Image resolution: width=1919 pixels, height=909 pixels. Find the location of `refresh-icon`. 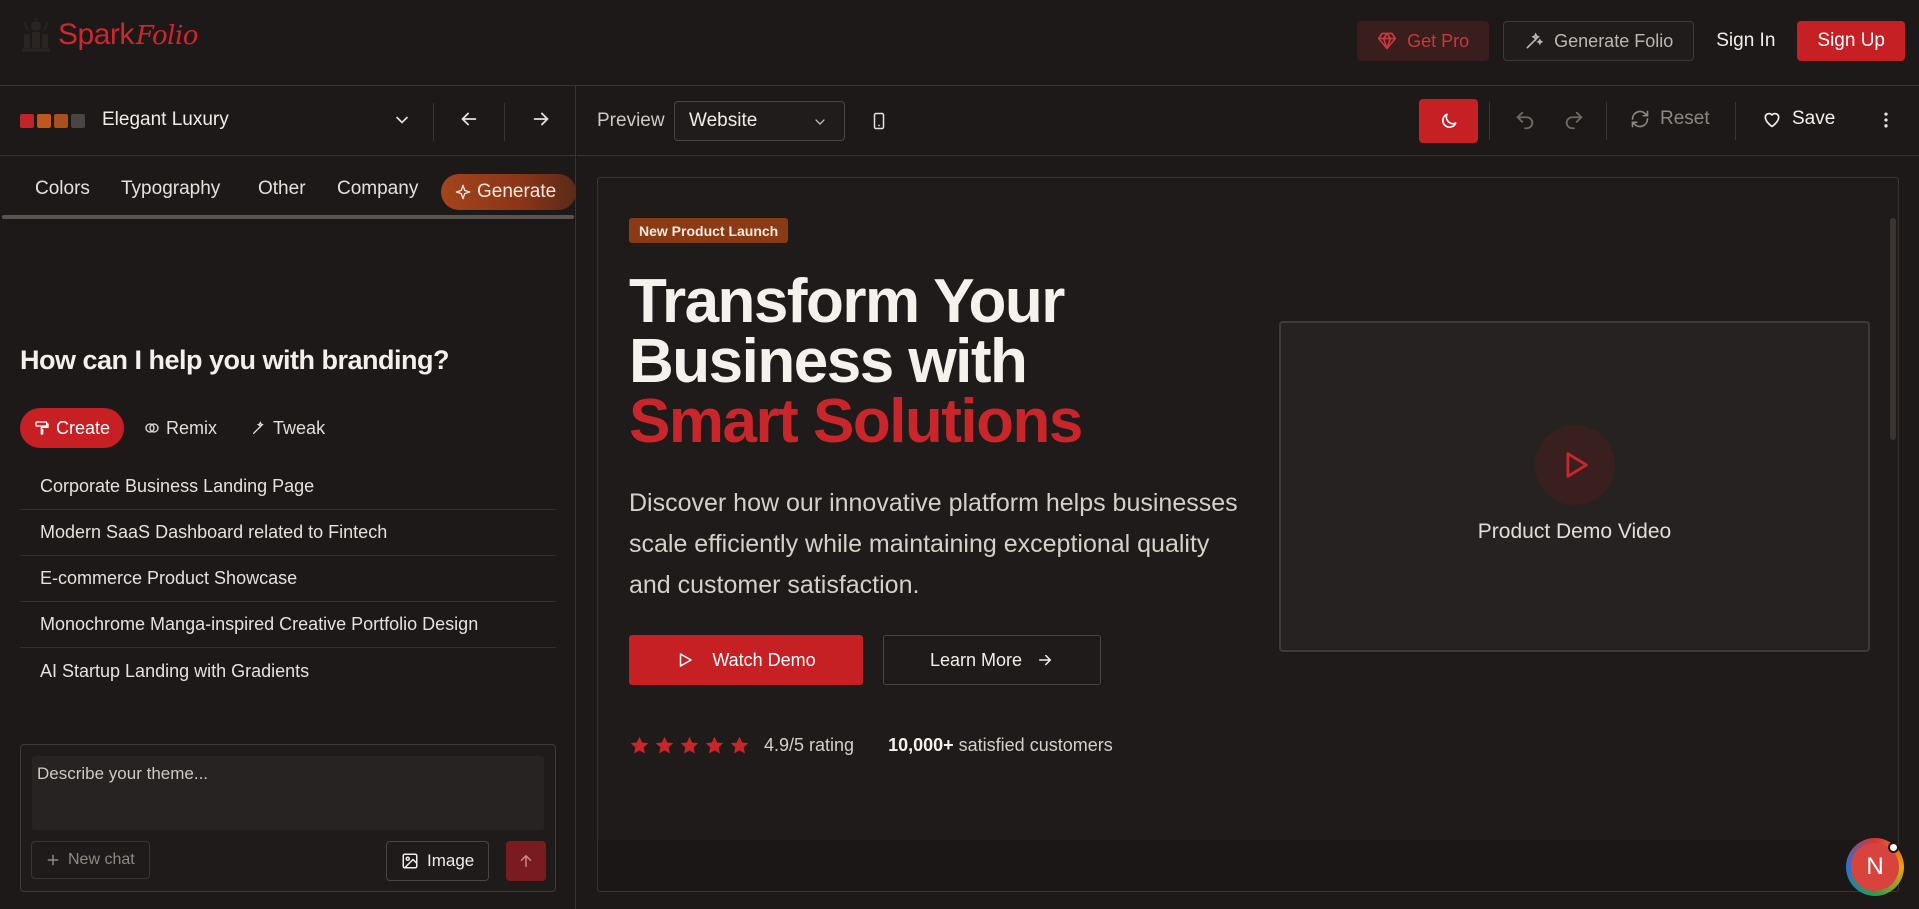

refresh-icon is located at coordinates (1640, 119).